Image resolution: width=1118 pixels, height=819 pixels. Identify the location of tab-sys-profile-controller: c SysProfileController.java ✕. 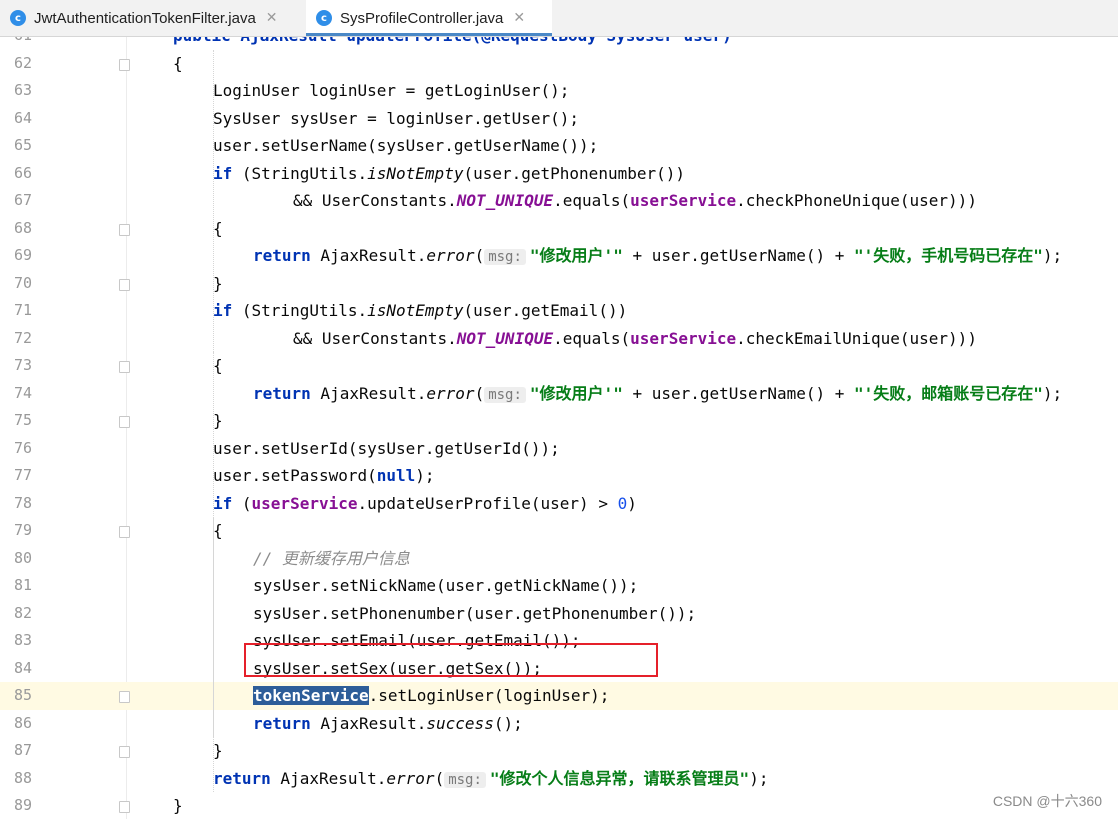
(429, 18).